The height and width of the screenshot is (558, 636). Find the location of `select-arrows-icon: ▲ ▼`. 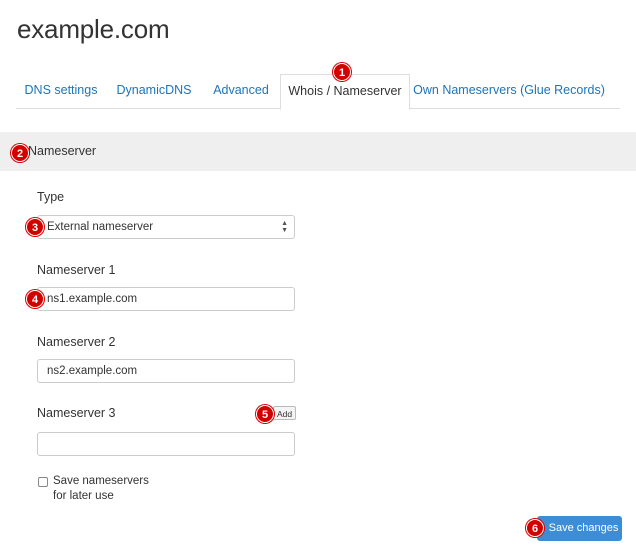

select-arrows-icon: ▲ ▼ is located at coordinates (284, 227).